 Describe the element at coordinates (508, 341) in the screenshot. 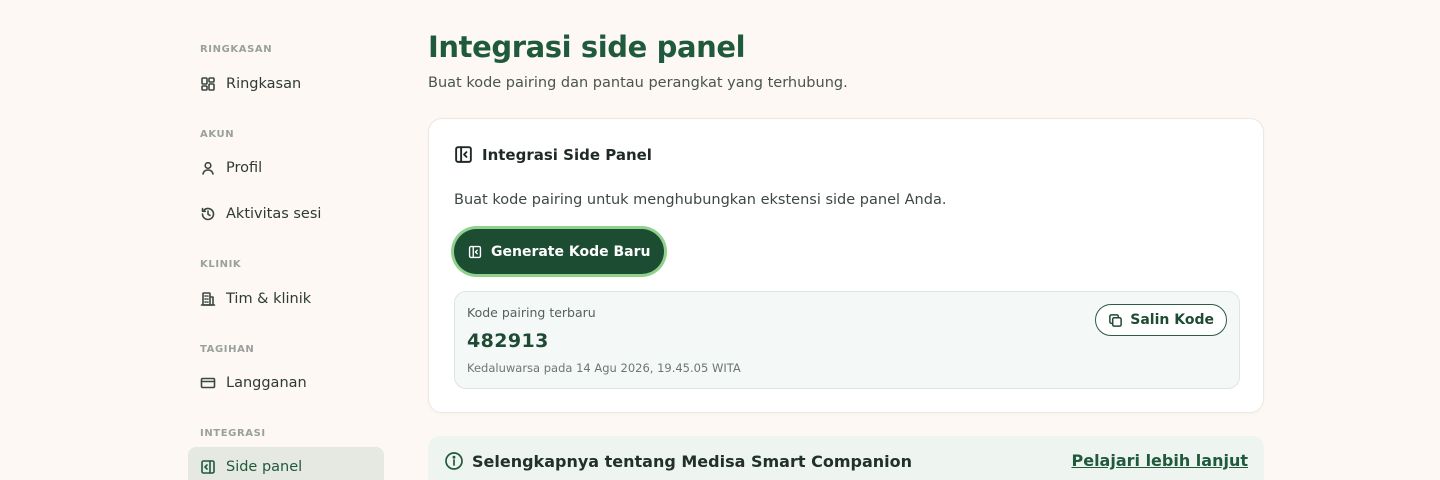

I see `pairing-code-value: 482913` at that location.